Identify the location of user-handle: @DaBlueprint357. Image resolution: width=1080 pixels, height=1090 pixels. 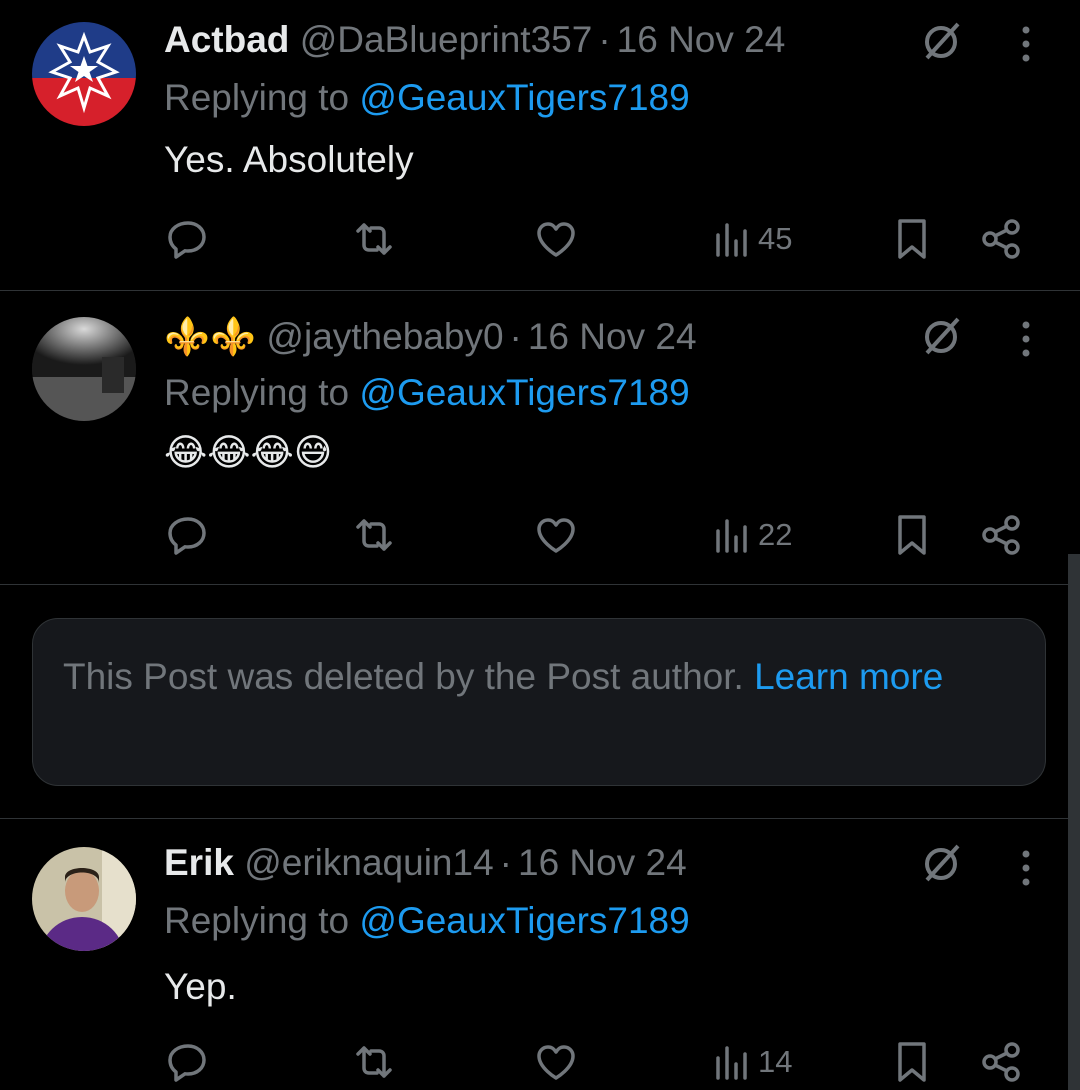
(446, 39).